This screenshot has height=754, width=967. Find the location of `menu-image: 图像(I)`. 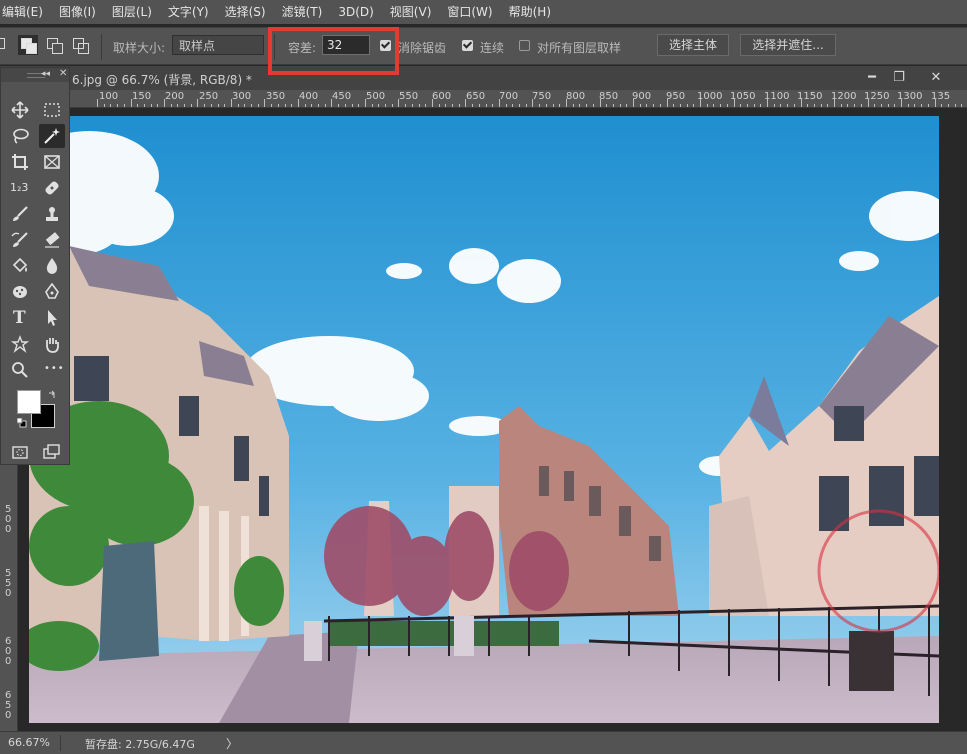

menu-image: 图像(I) is located at coordinates (77, 12).